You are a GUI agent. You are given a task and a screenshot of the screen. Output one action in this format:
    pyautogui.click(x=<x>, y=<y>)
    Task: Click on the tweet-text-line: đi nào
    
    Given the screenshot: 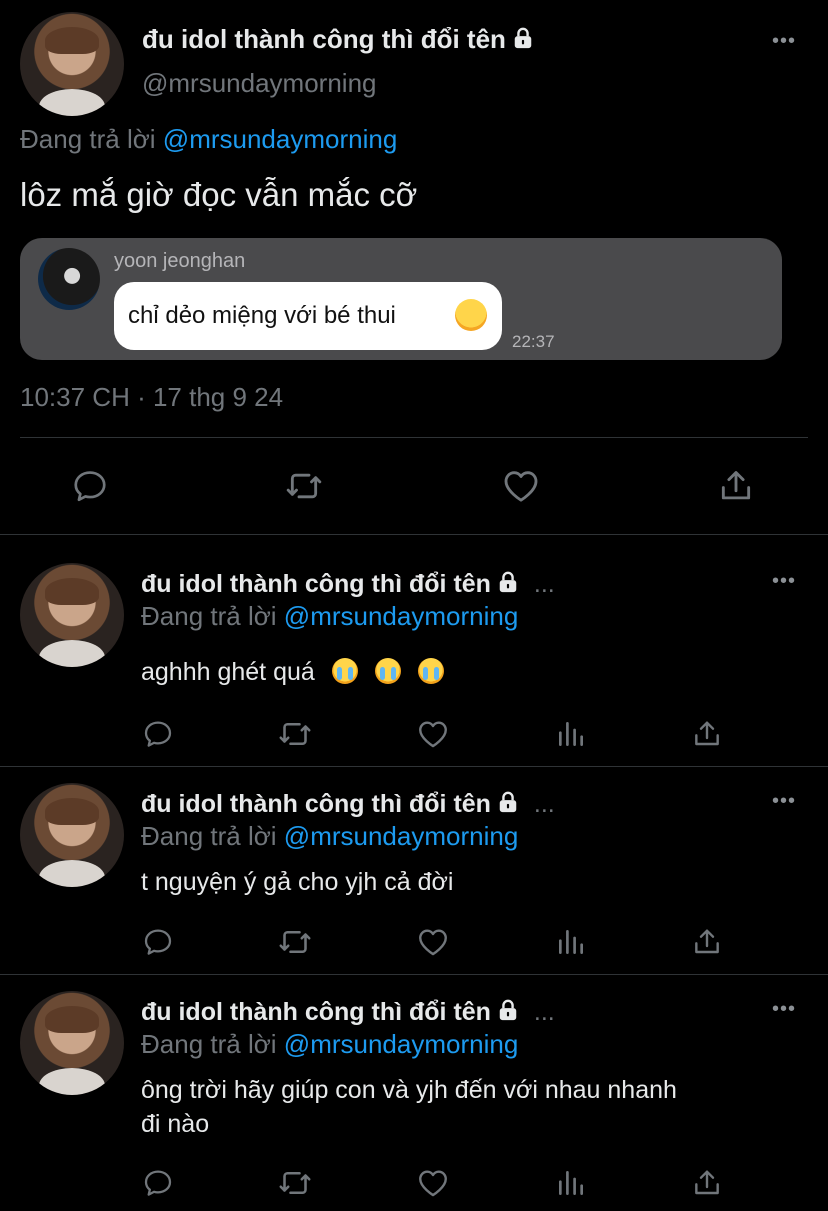 What is the action you would take?
    pyautogui.click(x=175, y=1124)
    